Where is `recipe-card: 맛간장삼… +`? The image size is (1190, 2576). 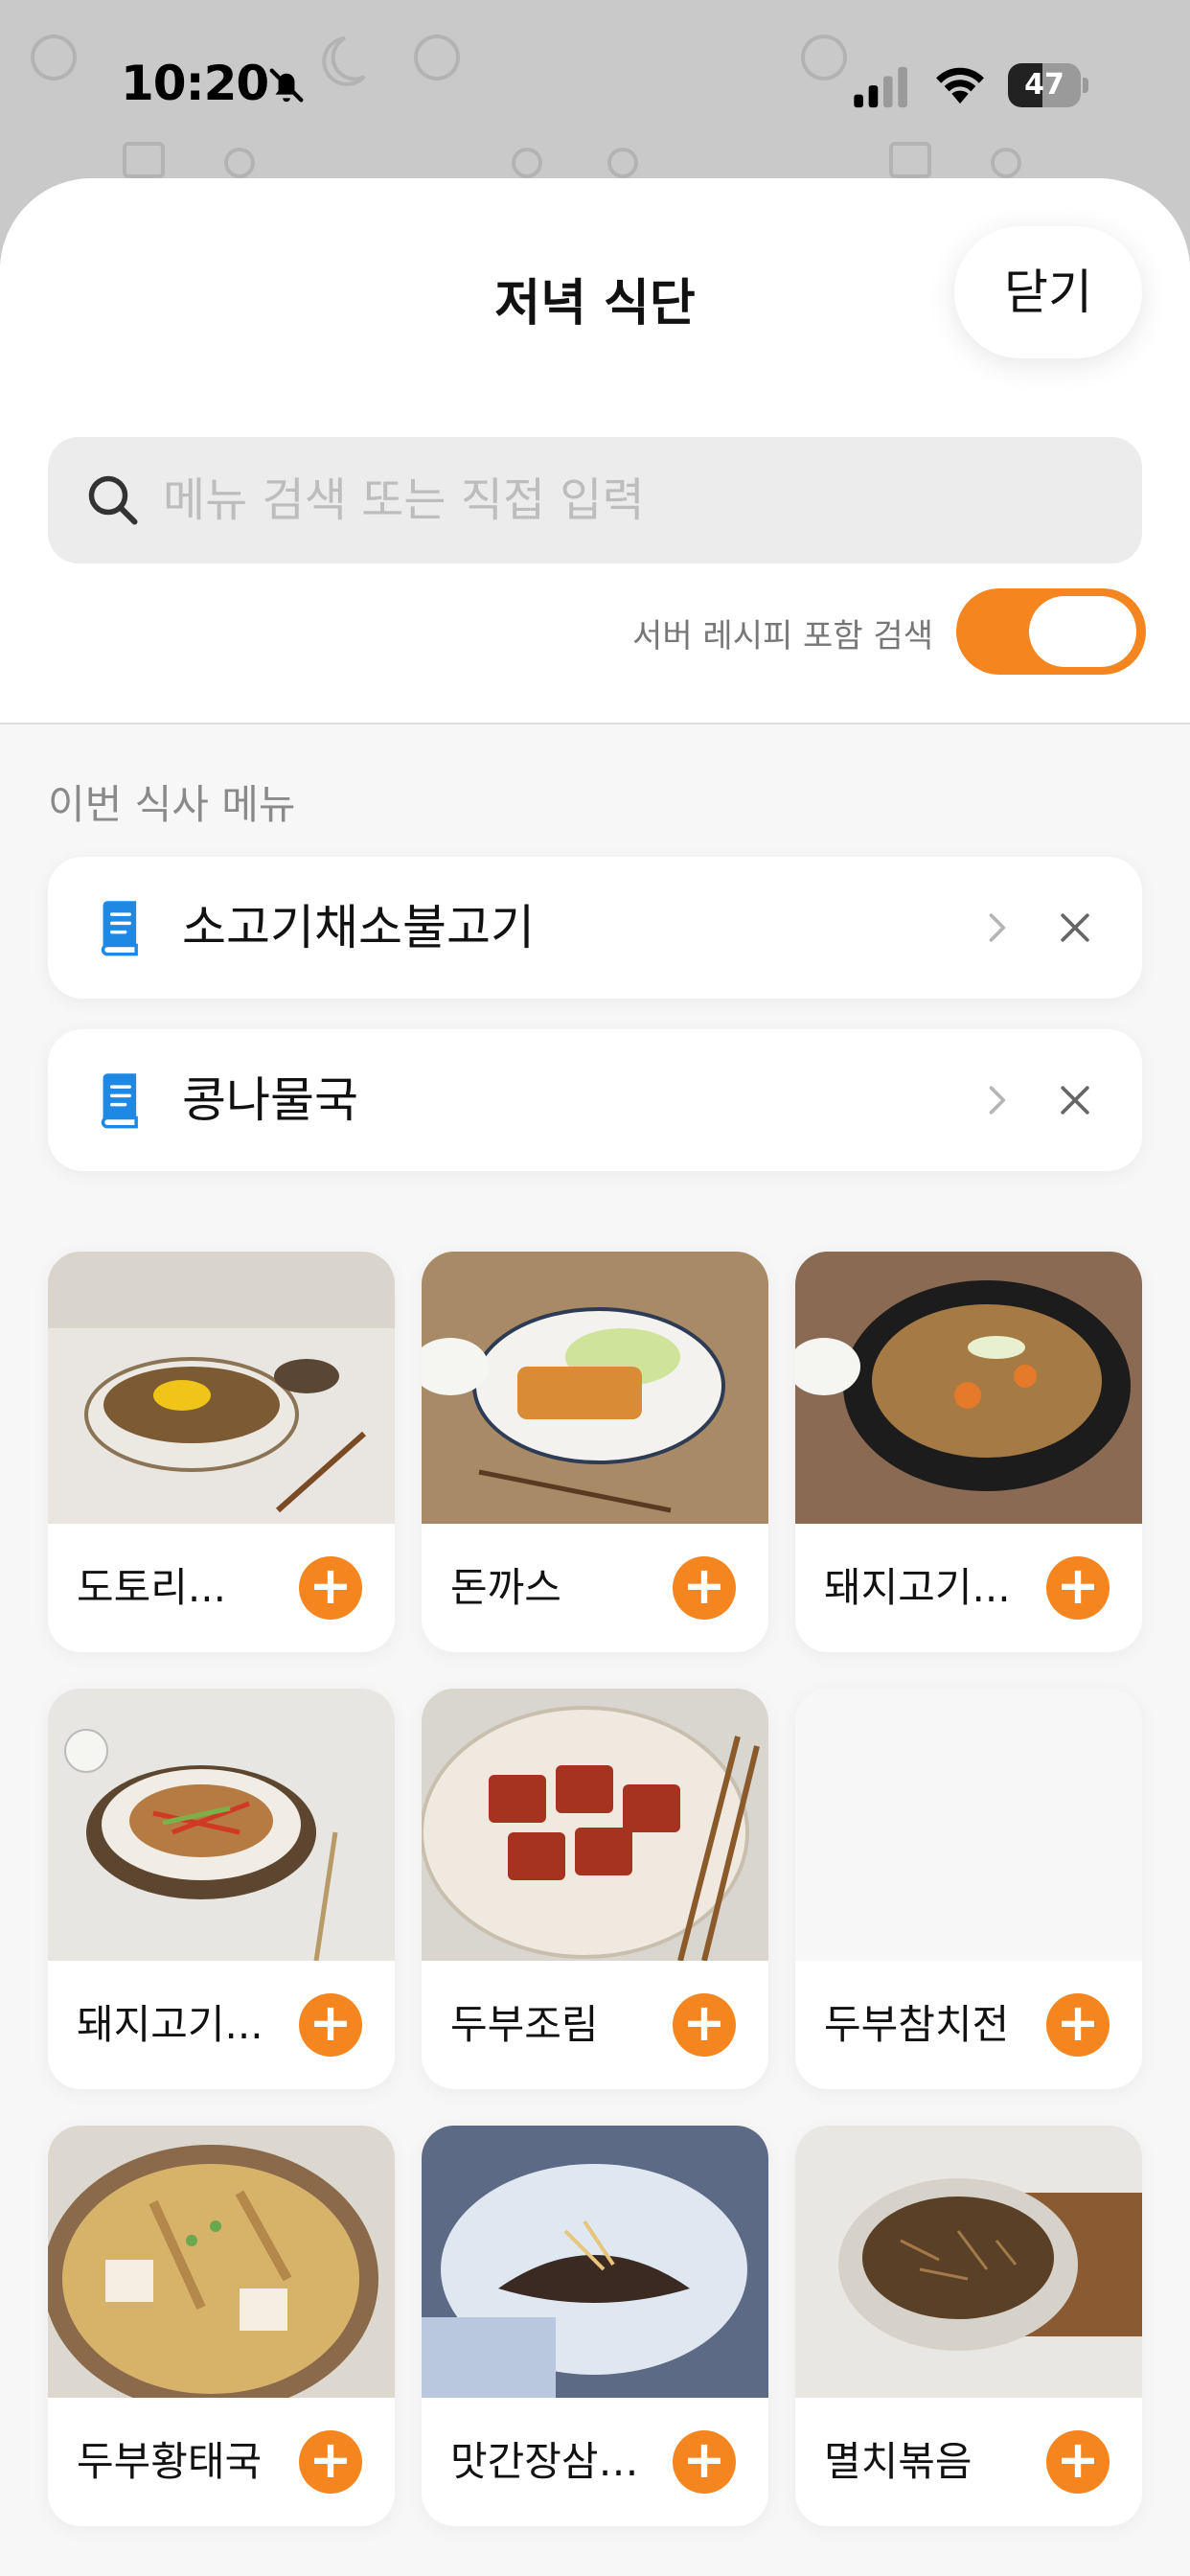
recipe-card: 맛간장삼… + is located at coordinates (595, 2326).